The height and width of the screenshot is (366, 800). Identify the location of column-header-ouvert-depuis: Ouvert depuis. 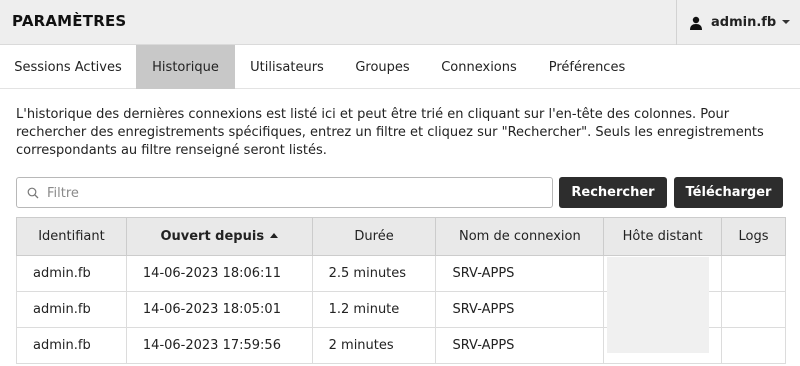
(219, 236).